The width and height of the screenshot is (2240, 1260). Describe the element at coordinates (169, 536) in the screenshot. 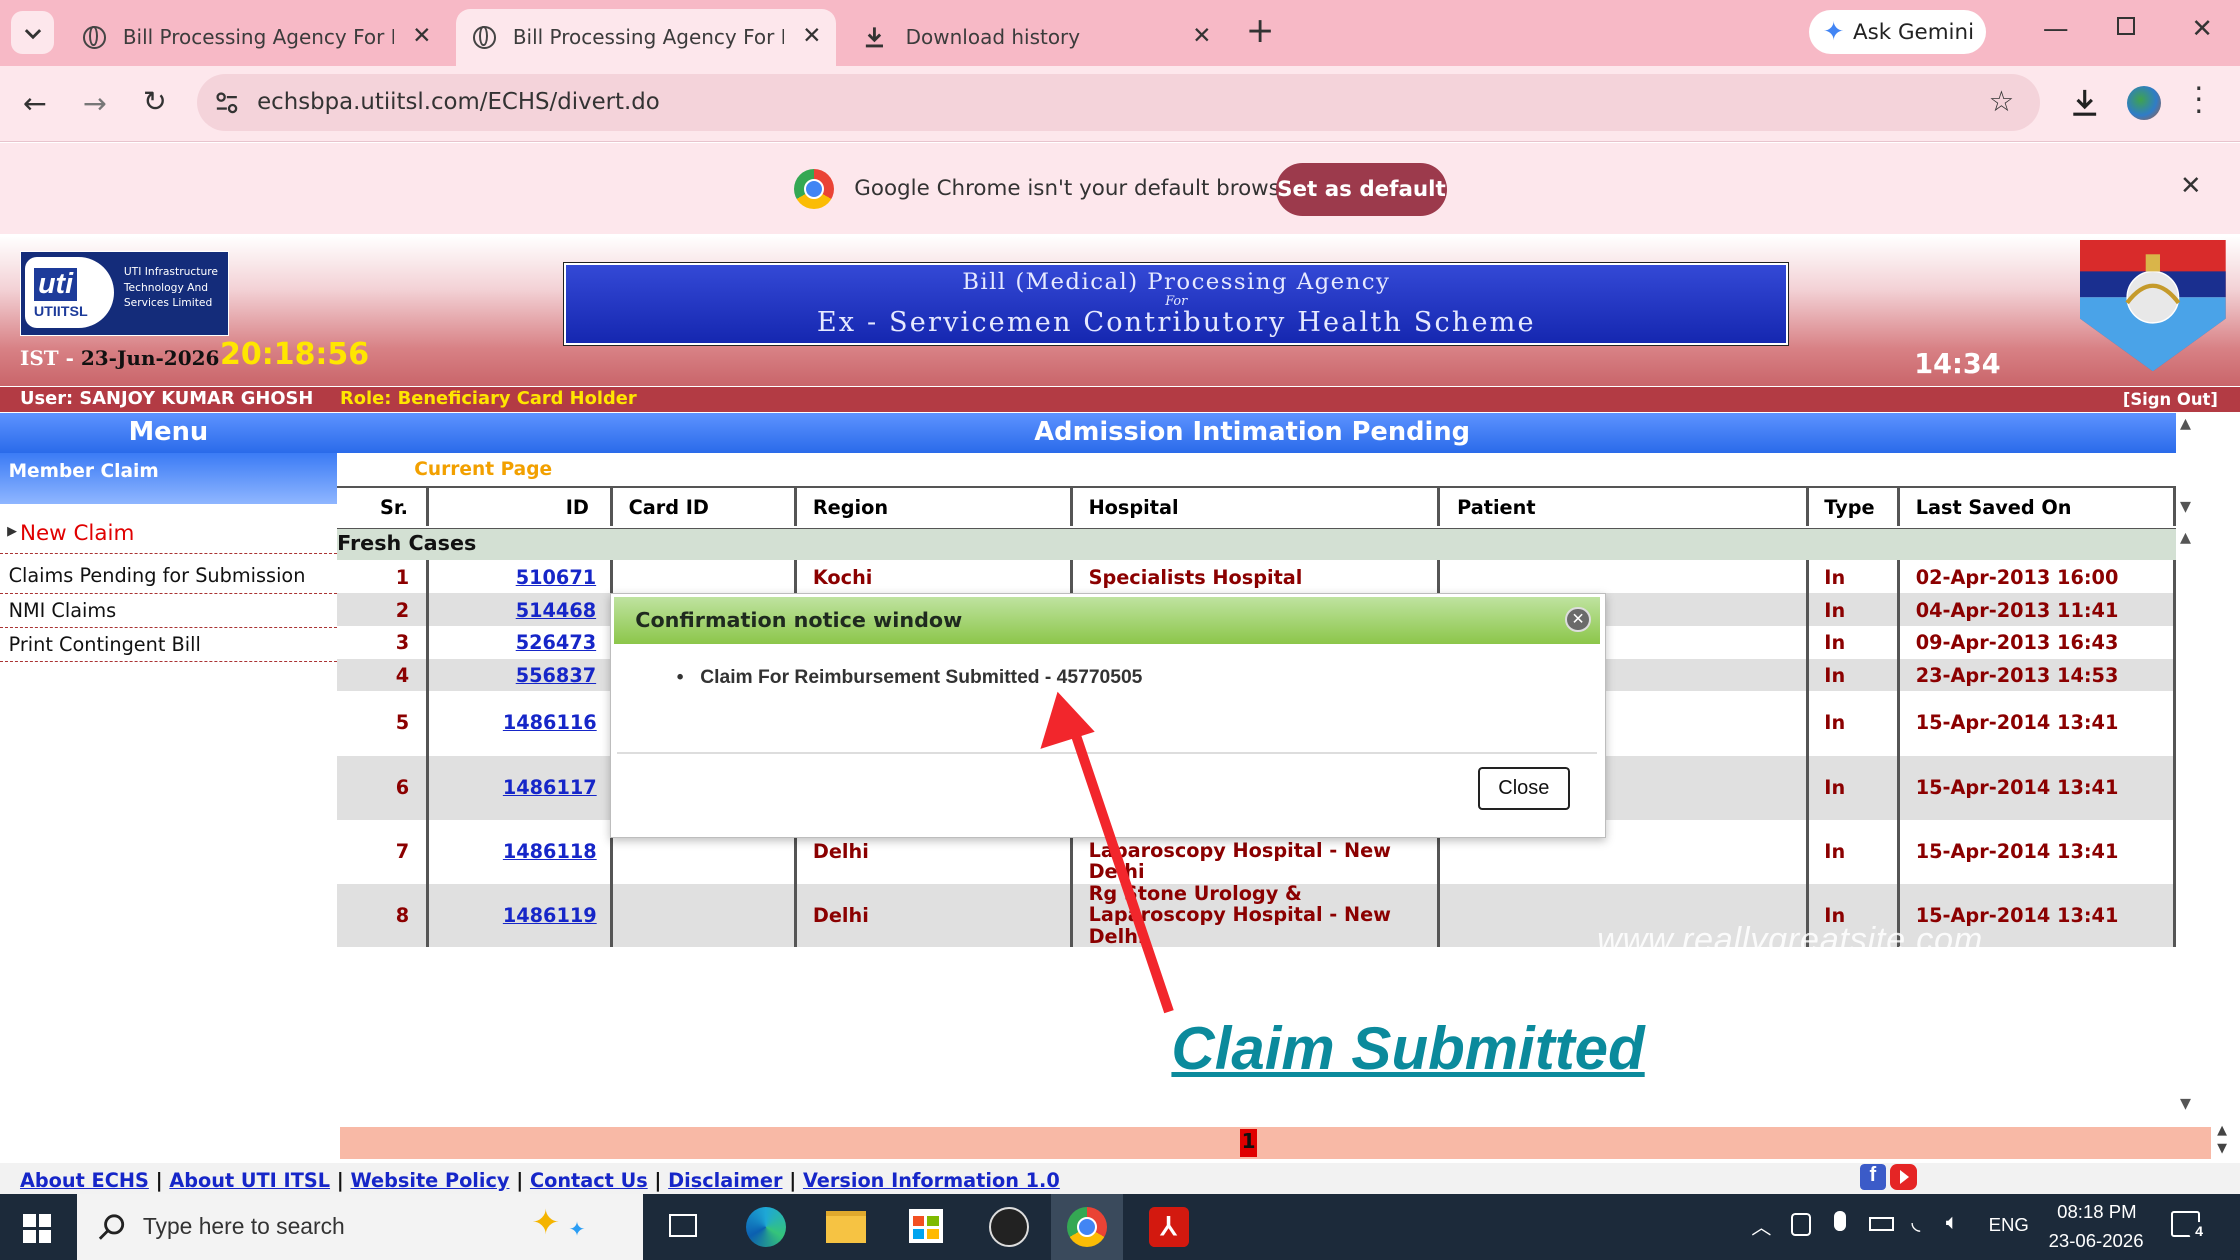

I see `sidebar-item-new-claim: ▶ New Claim` at that location.